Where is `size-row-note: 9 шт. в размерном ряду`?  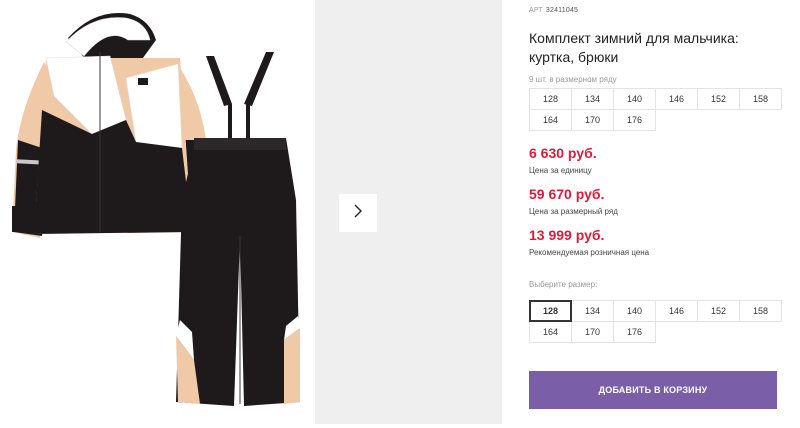
size-row-note: 9 шт. в размерном ряду is located at coordinates (573, 79).